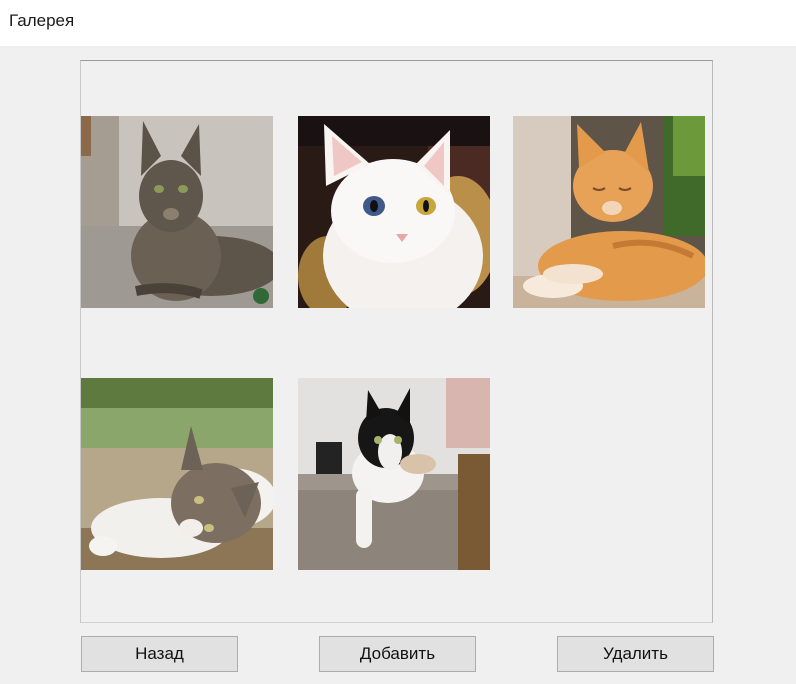 This screenshot has height=684, width=796. I want to click on tabby-cat-photo, so click(177, 212).